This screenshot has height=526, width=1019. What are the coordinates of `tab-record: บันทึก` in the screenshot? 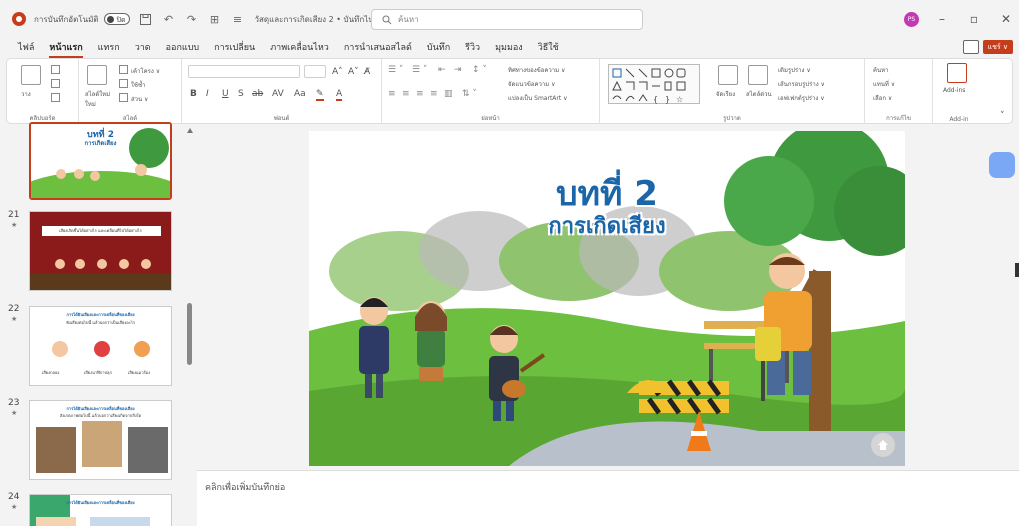 It's located at (438, 49).